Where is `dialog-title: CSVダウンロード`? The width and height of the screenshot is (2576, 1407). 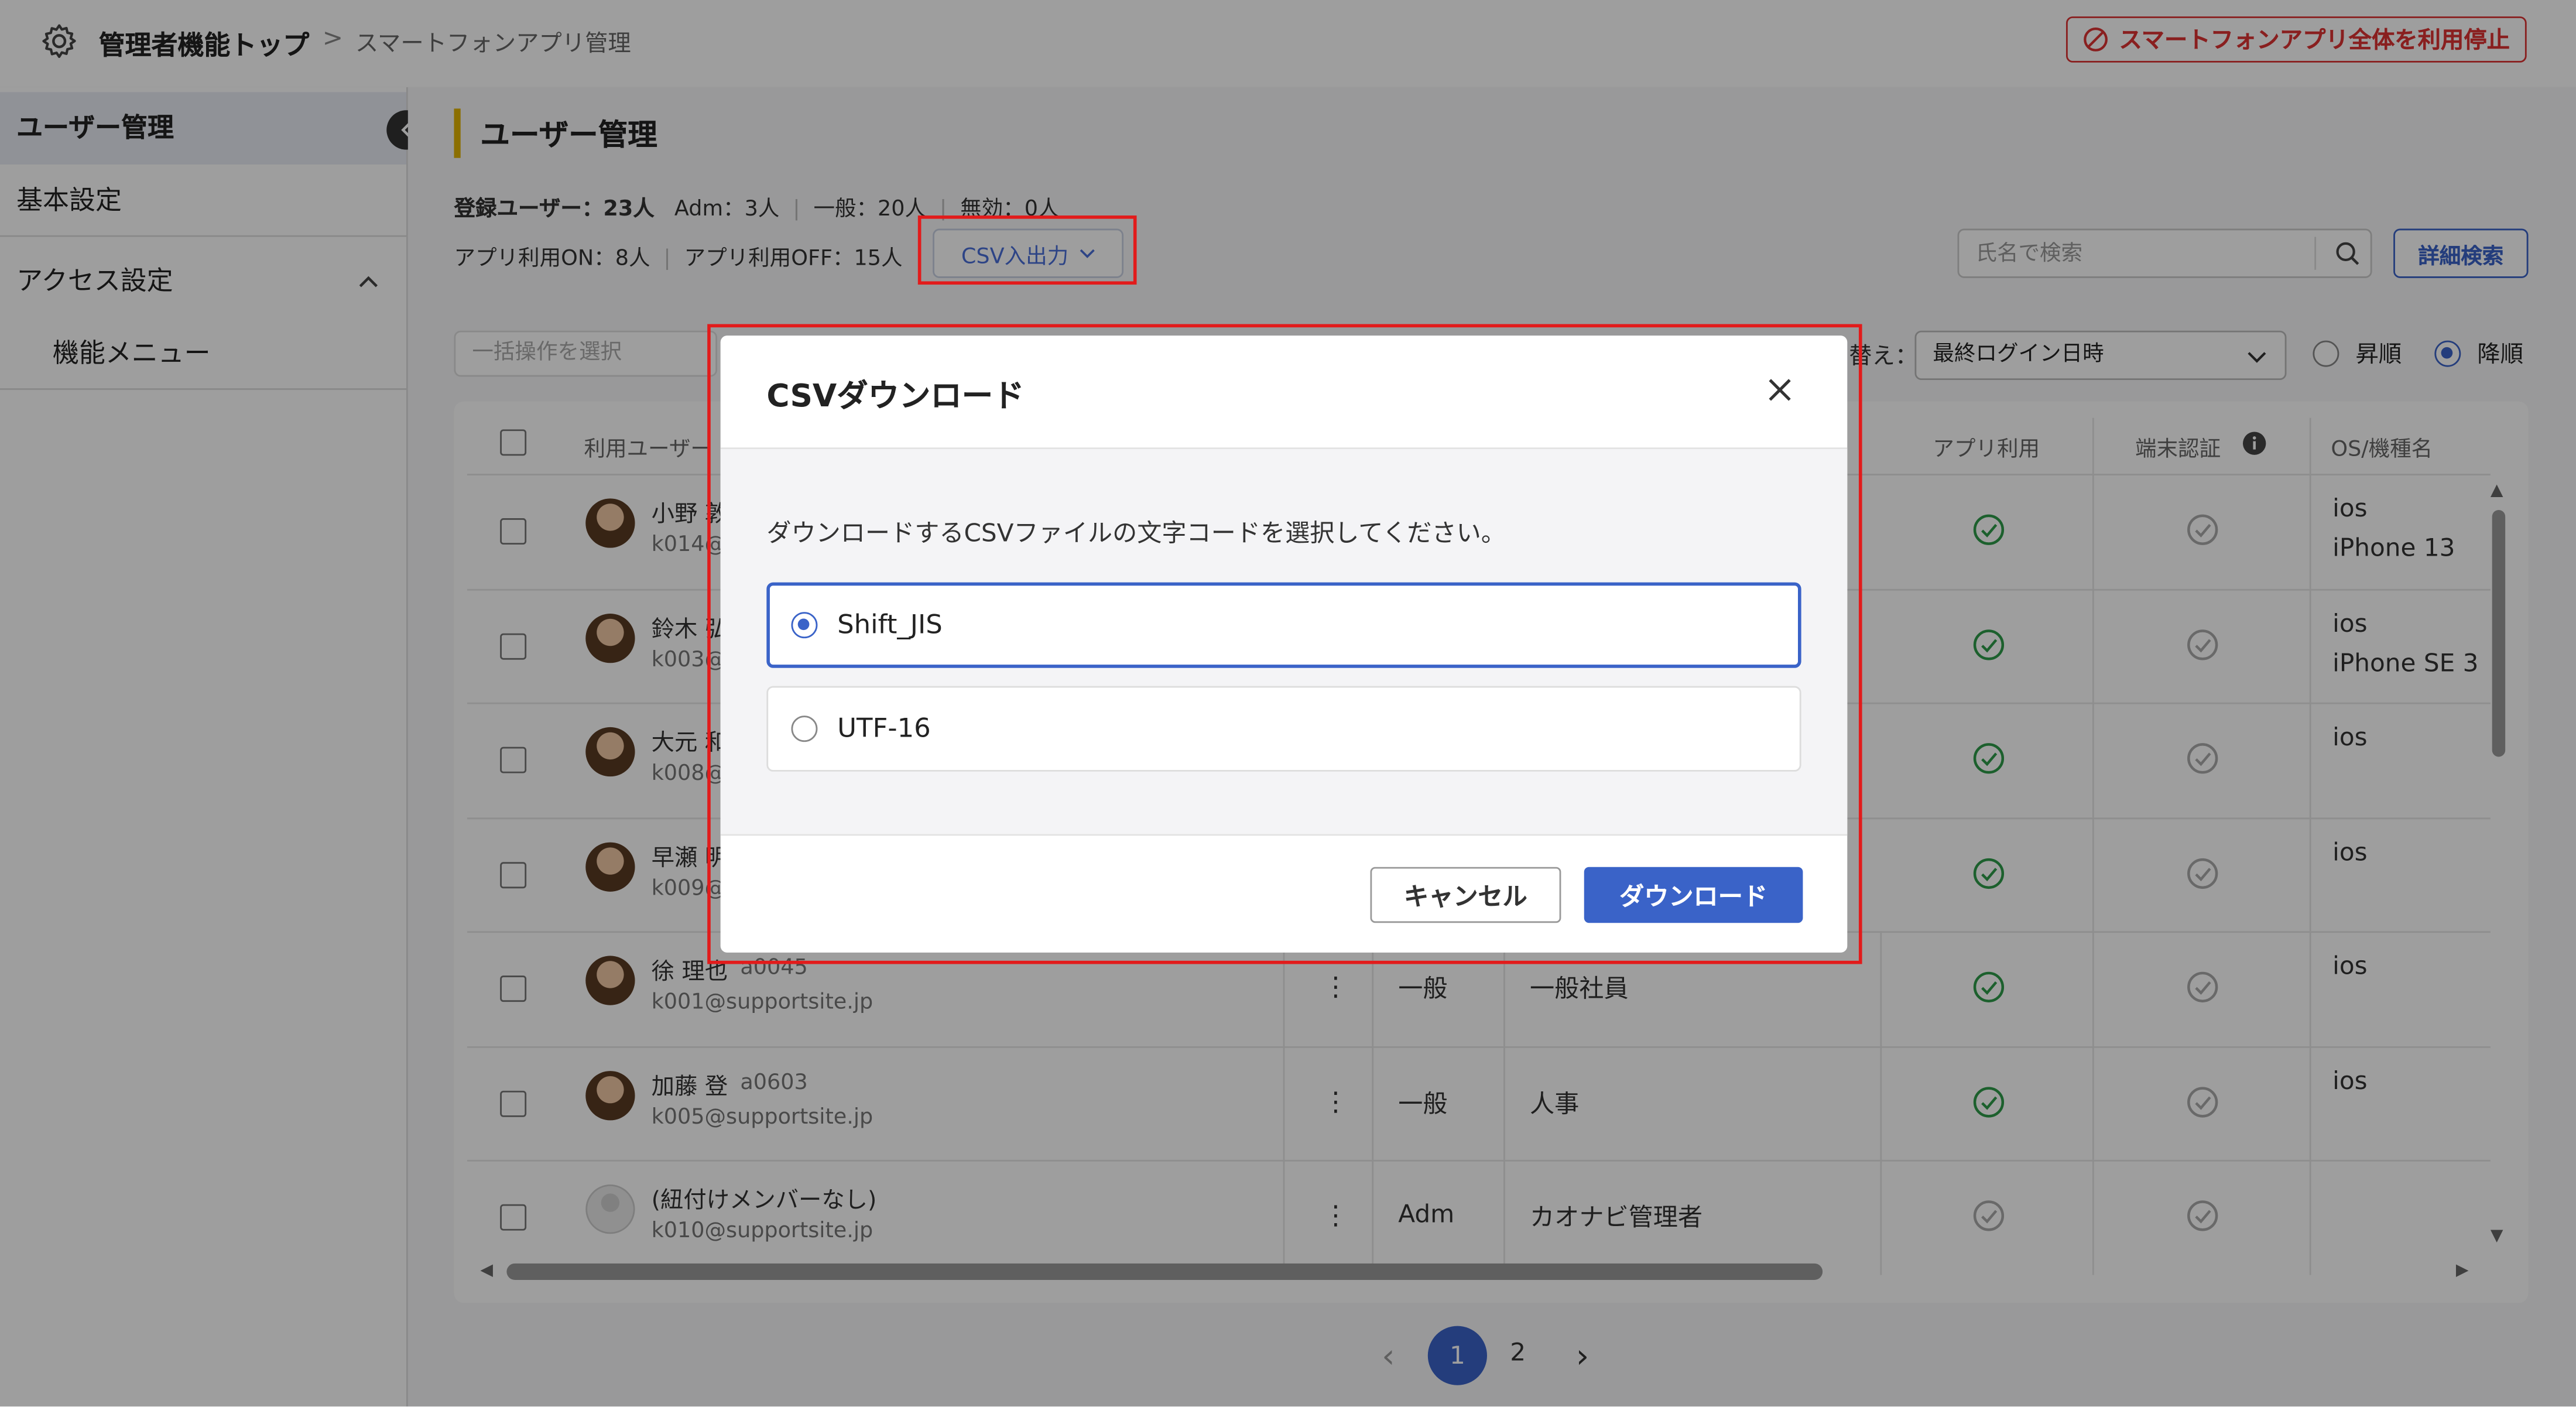
dialog-title: CSVダウンロード is located at coordinates (895, 396).